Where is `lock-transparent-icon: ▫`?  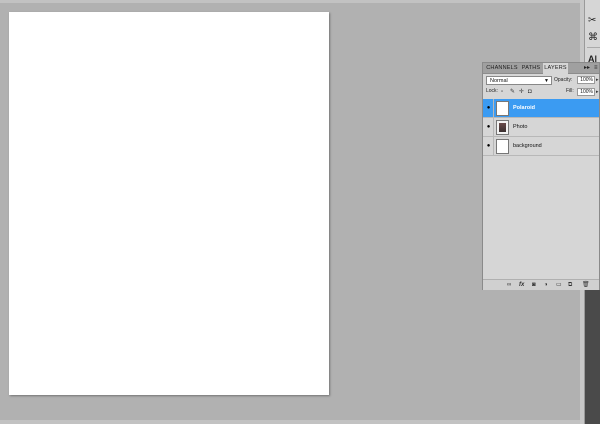 lock-transparent-icon: ▫ is located at coordinates (504, 92).